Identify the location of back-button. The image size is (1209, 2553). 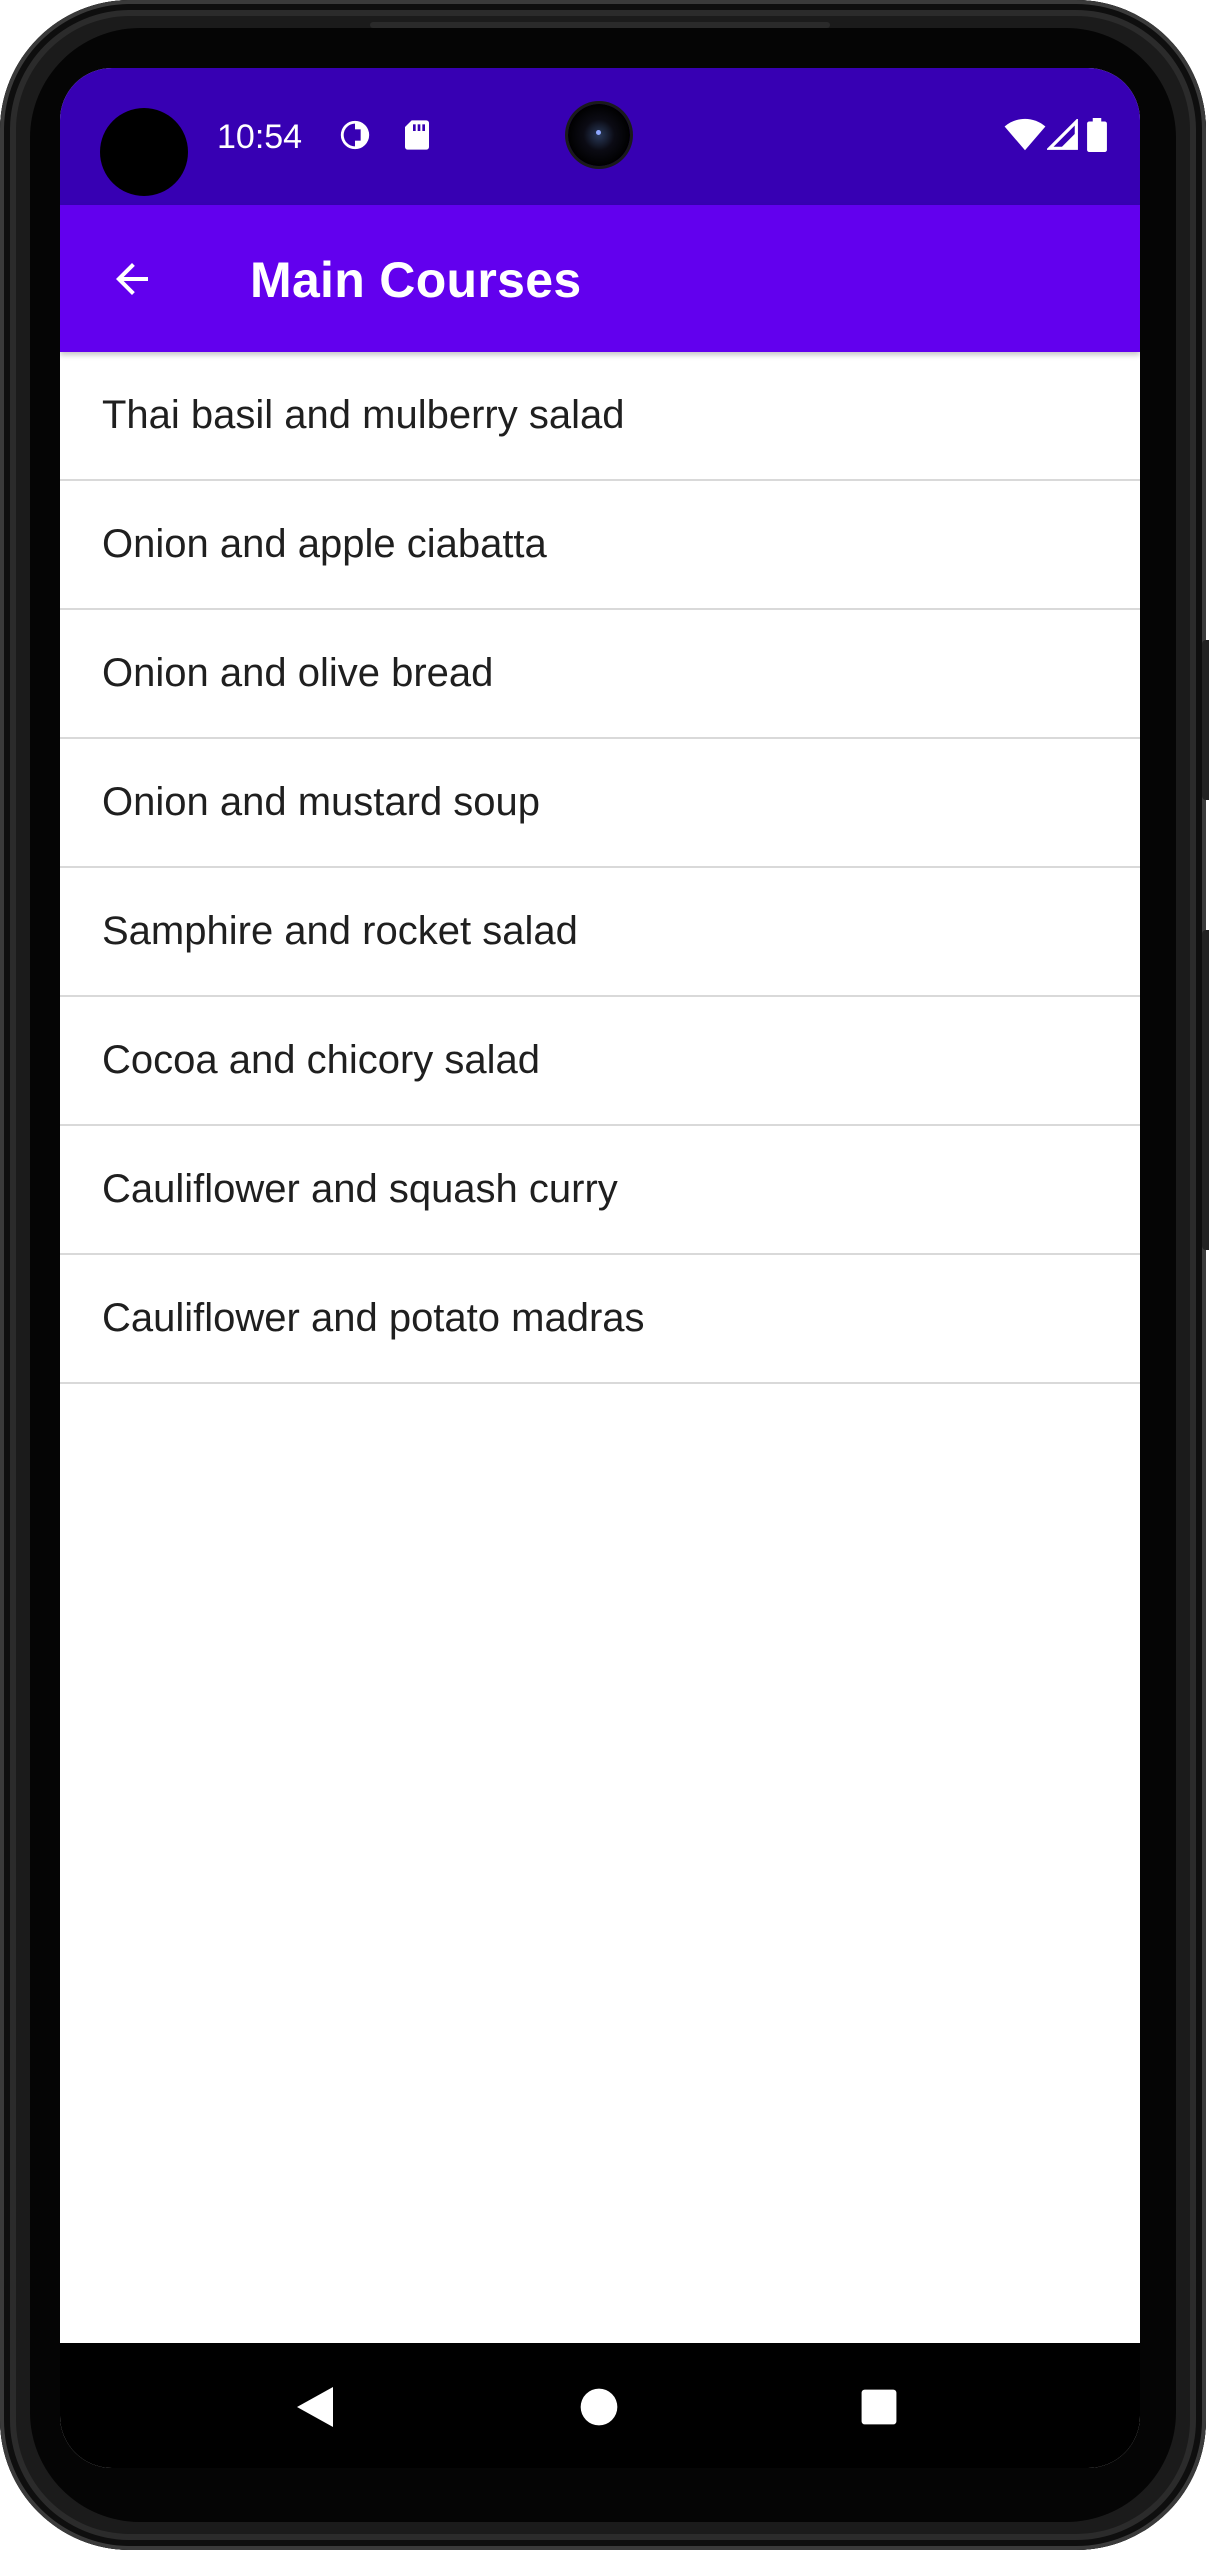
(132, 279).